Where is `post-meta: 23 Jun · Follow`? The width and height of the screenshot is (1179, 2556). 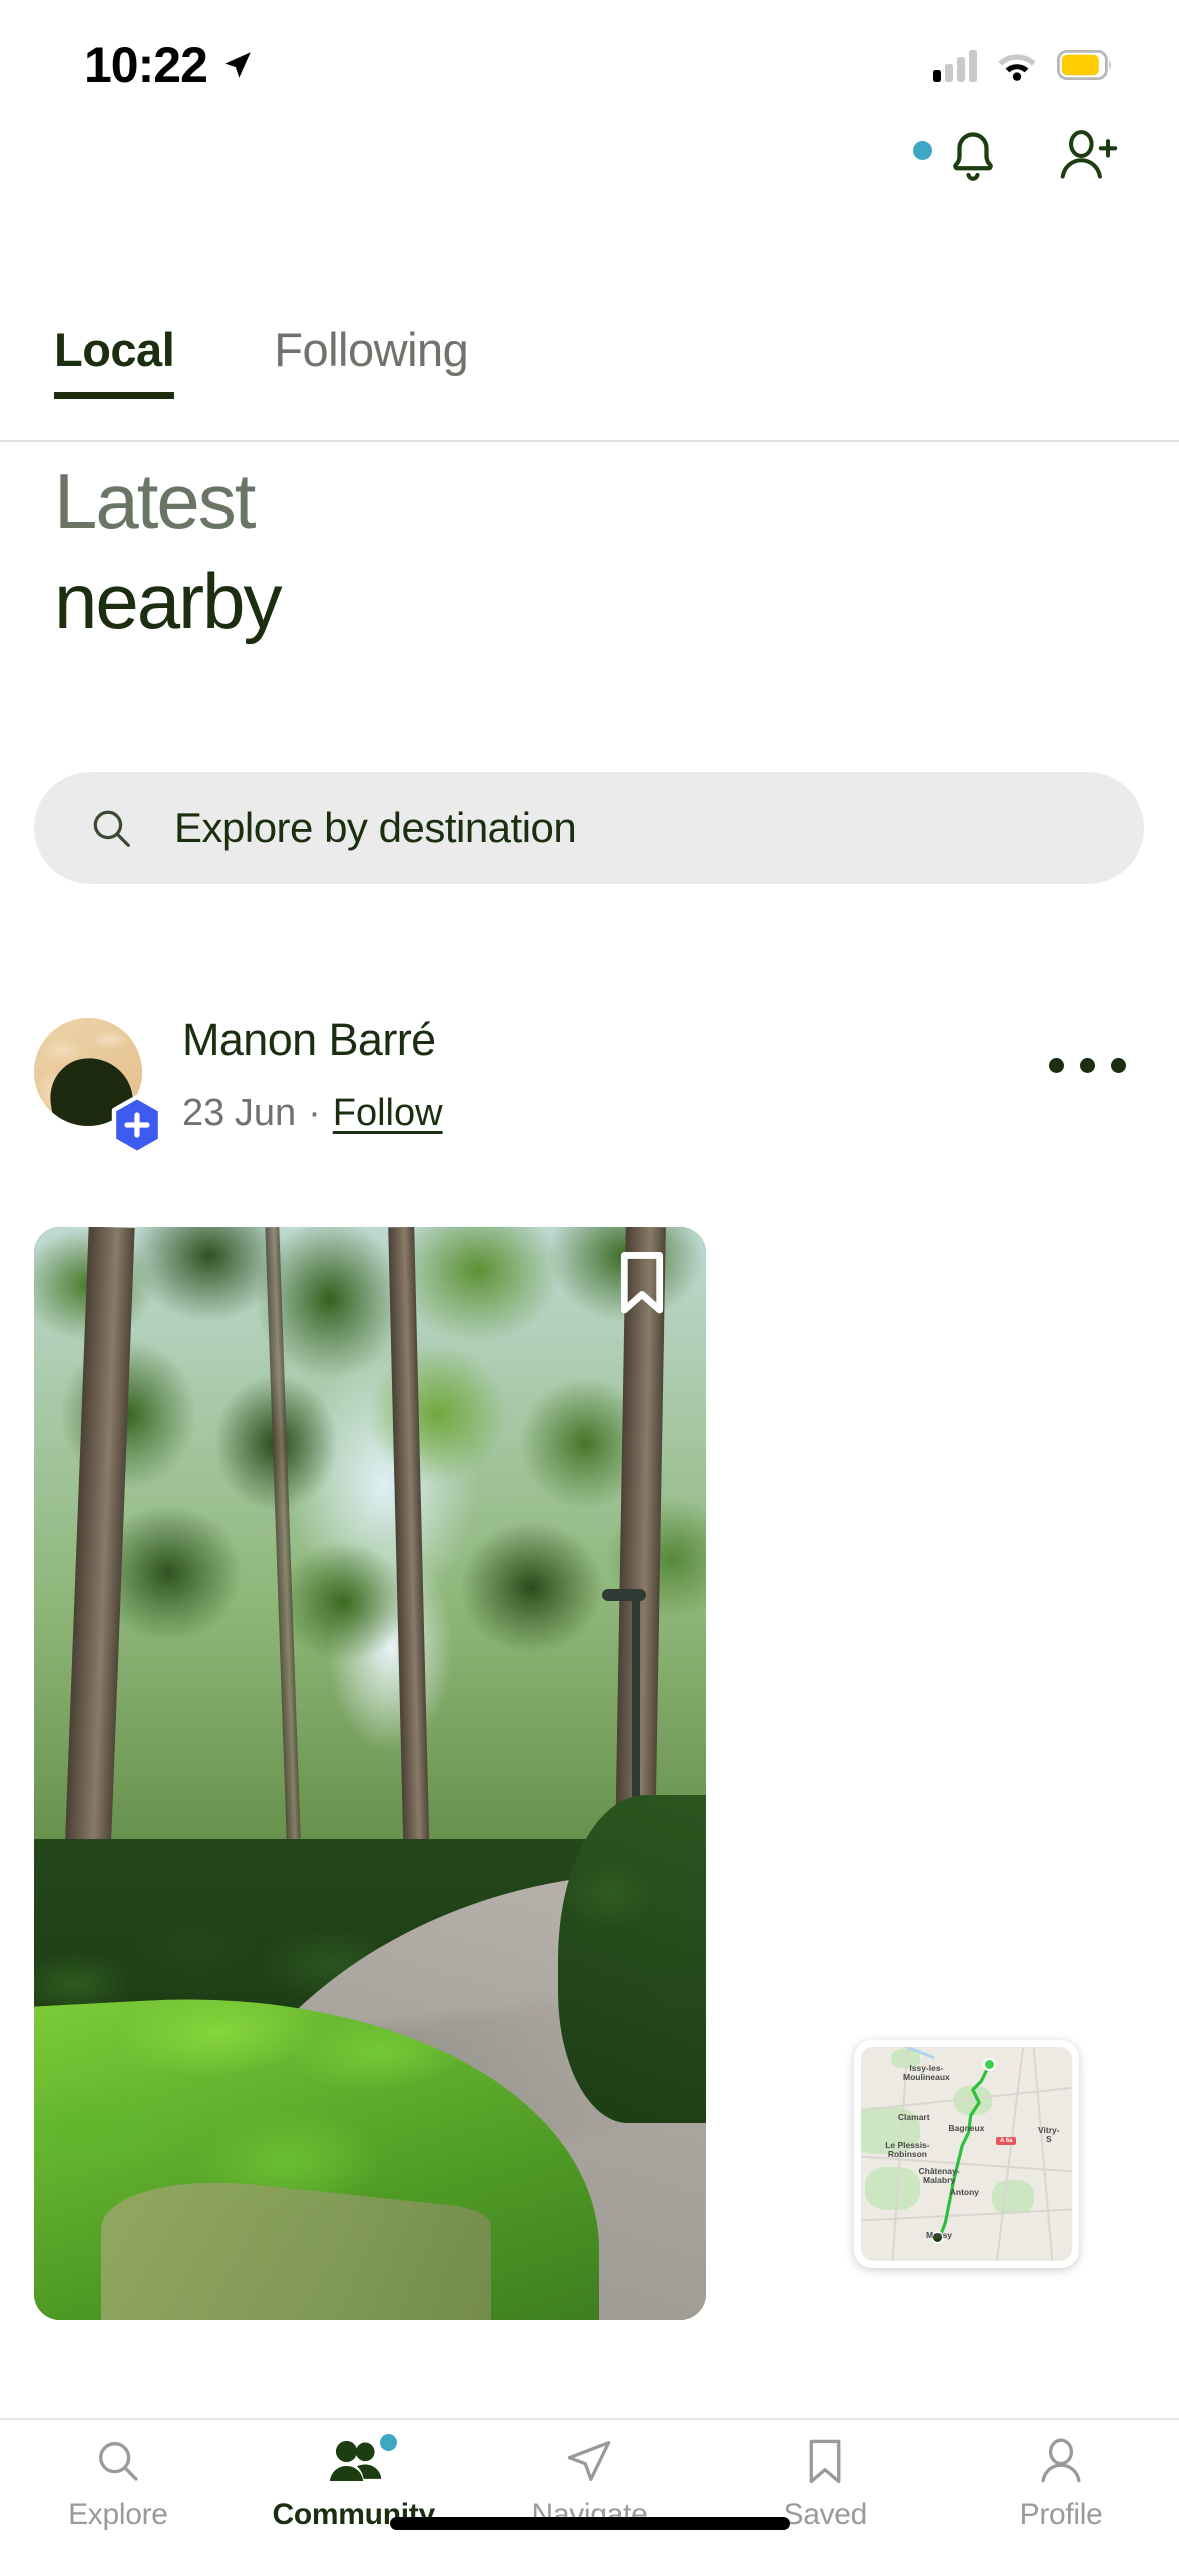 post-meta: 23 Jun · Follow is located at coordinates (312, 1113).